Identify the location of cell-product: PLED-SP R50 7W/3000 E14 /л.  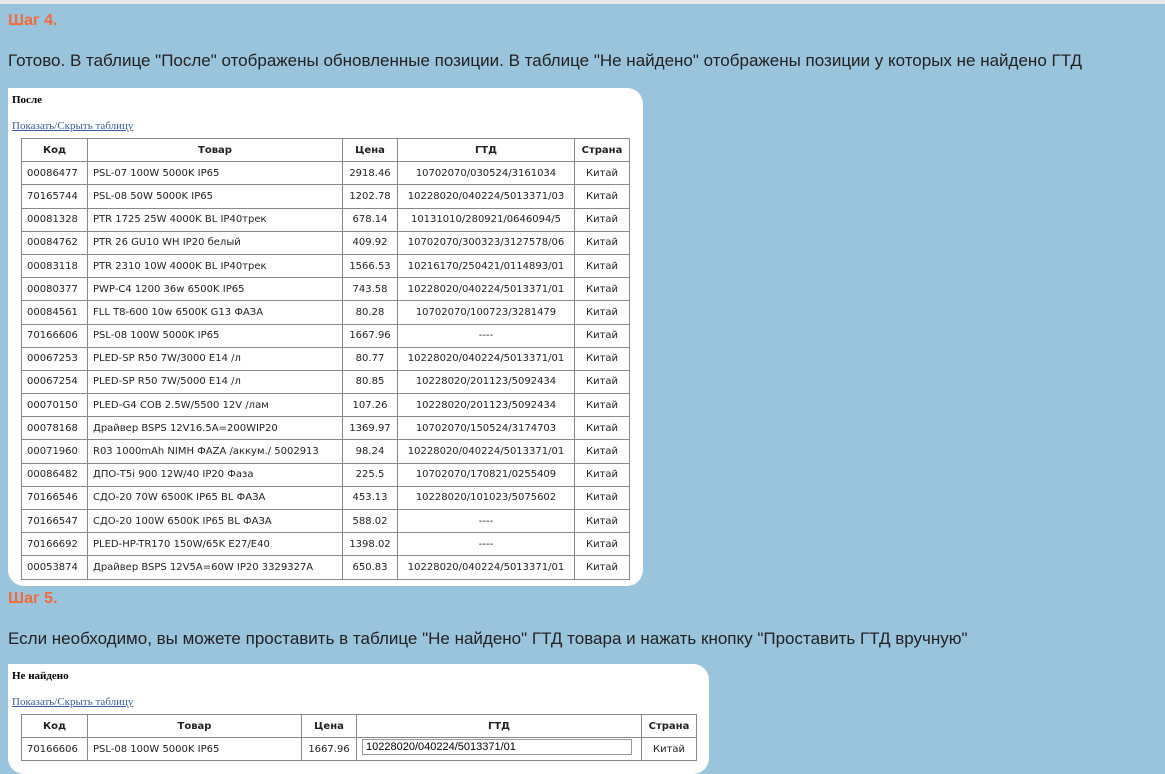
(215, 358).